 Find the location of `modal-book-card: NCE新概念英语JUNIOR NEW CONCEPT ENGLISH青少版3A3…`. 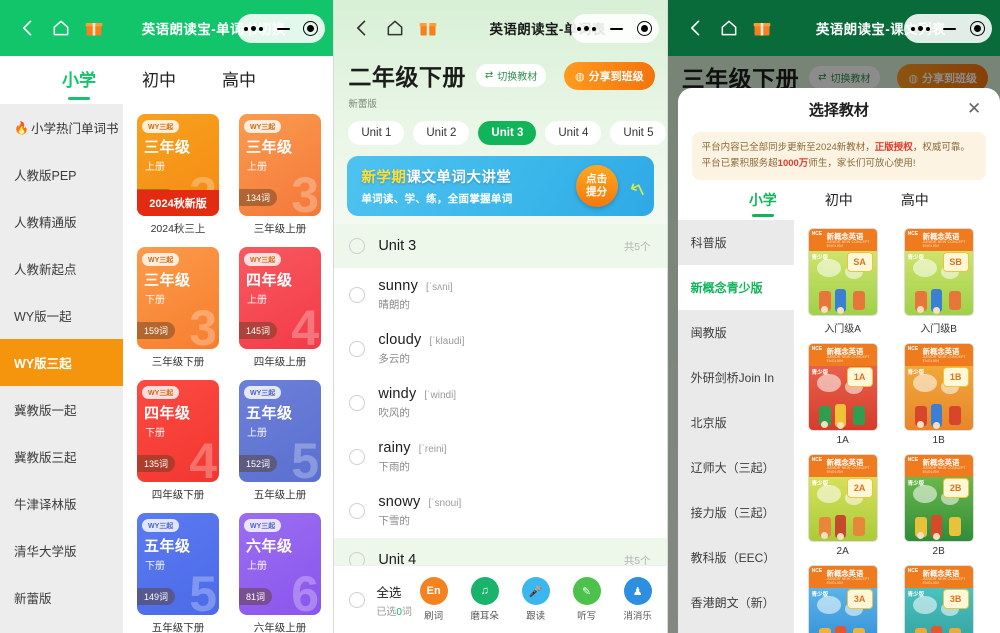

modal-book-card: NCE新概念英语JUNIOR NEW CONCEPT ENGLISH青少版3A3… is located at coordinates (842, 599).